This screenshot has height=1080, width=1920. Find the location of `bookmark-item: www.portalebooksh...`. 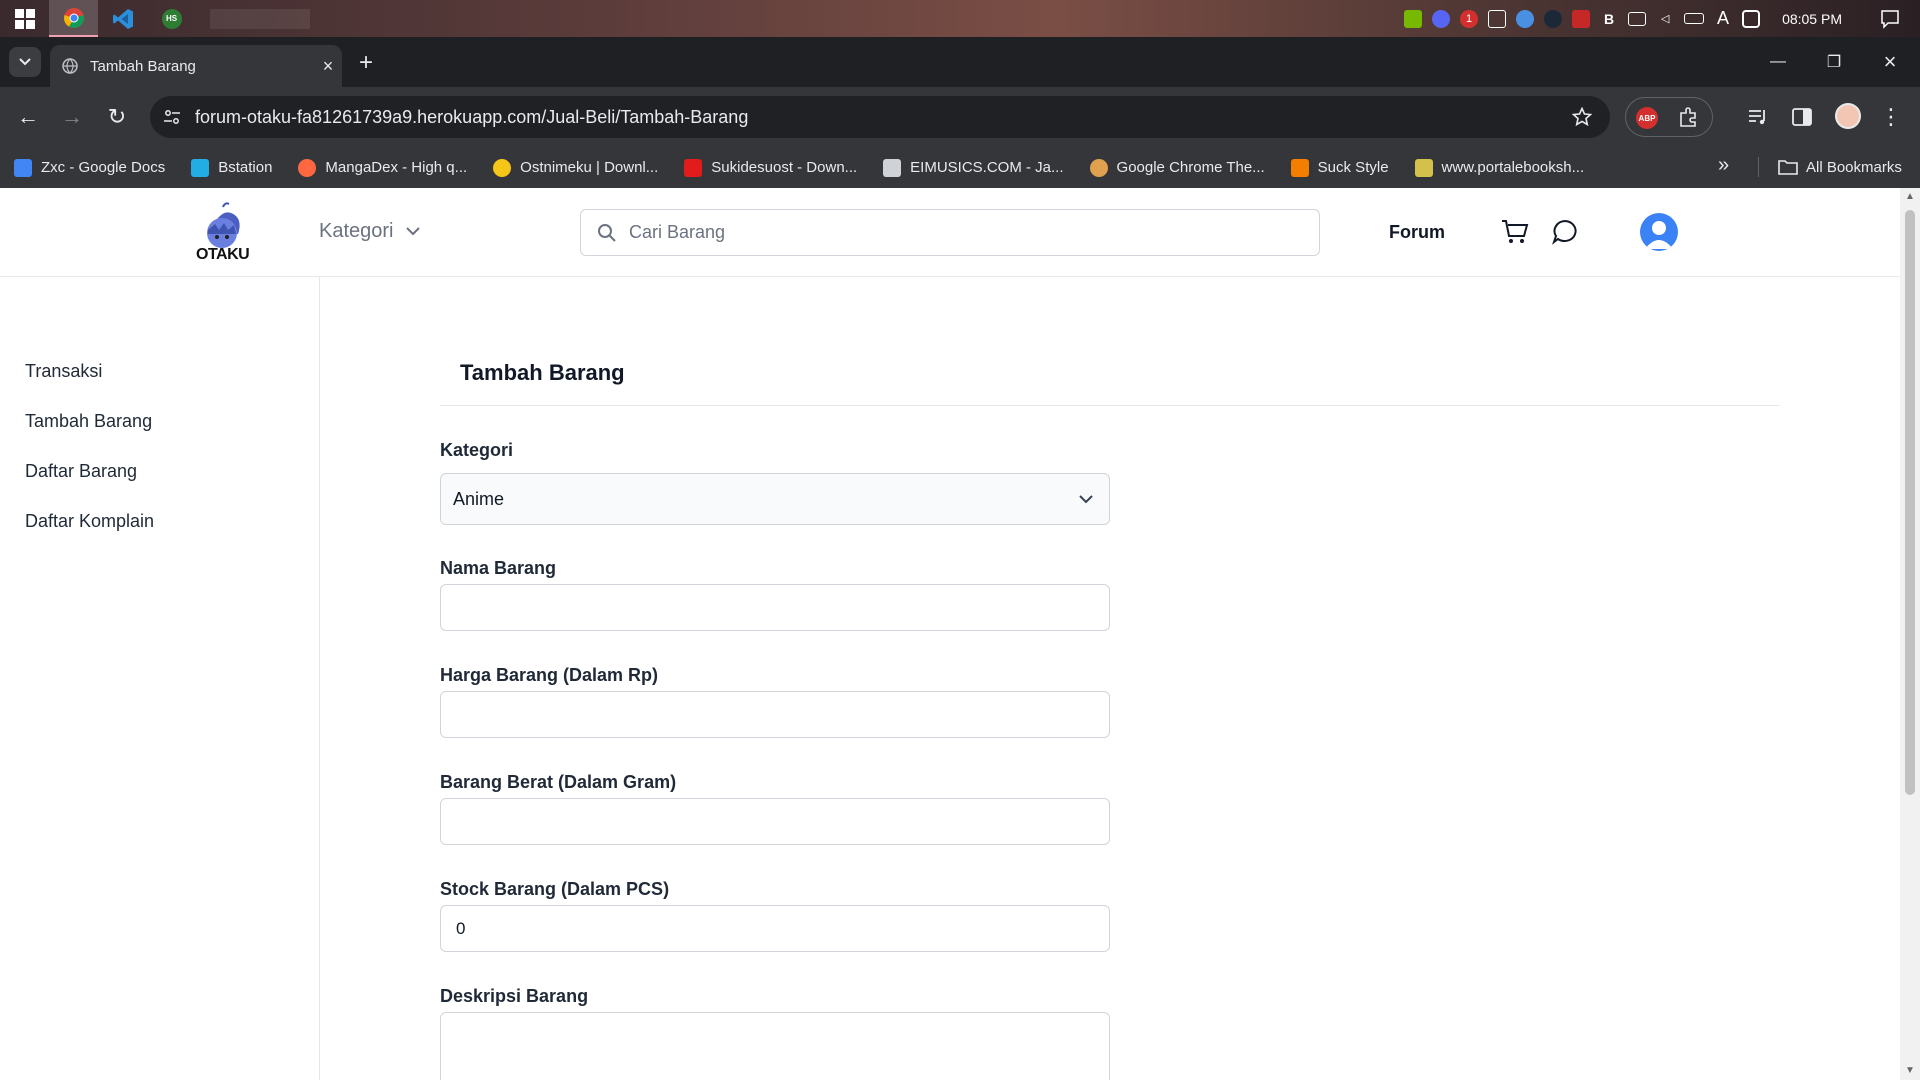

bookmark-item: www.portalebooksh... is located at coordinates (1499, 168).